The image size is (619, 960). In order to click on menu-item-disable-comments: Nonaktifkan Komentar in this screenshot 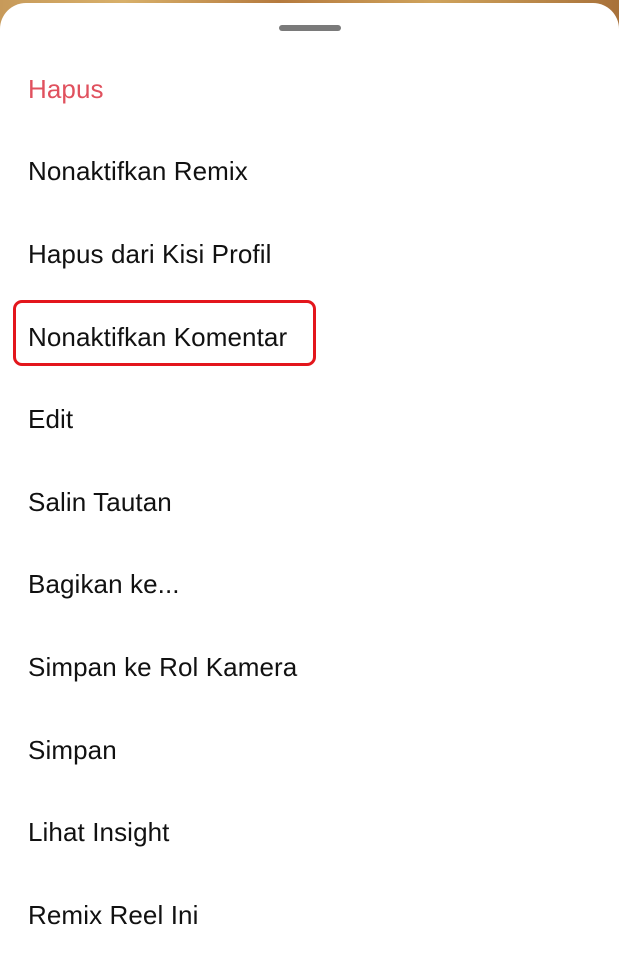, I will do `click(309, 337)`.